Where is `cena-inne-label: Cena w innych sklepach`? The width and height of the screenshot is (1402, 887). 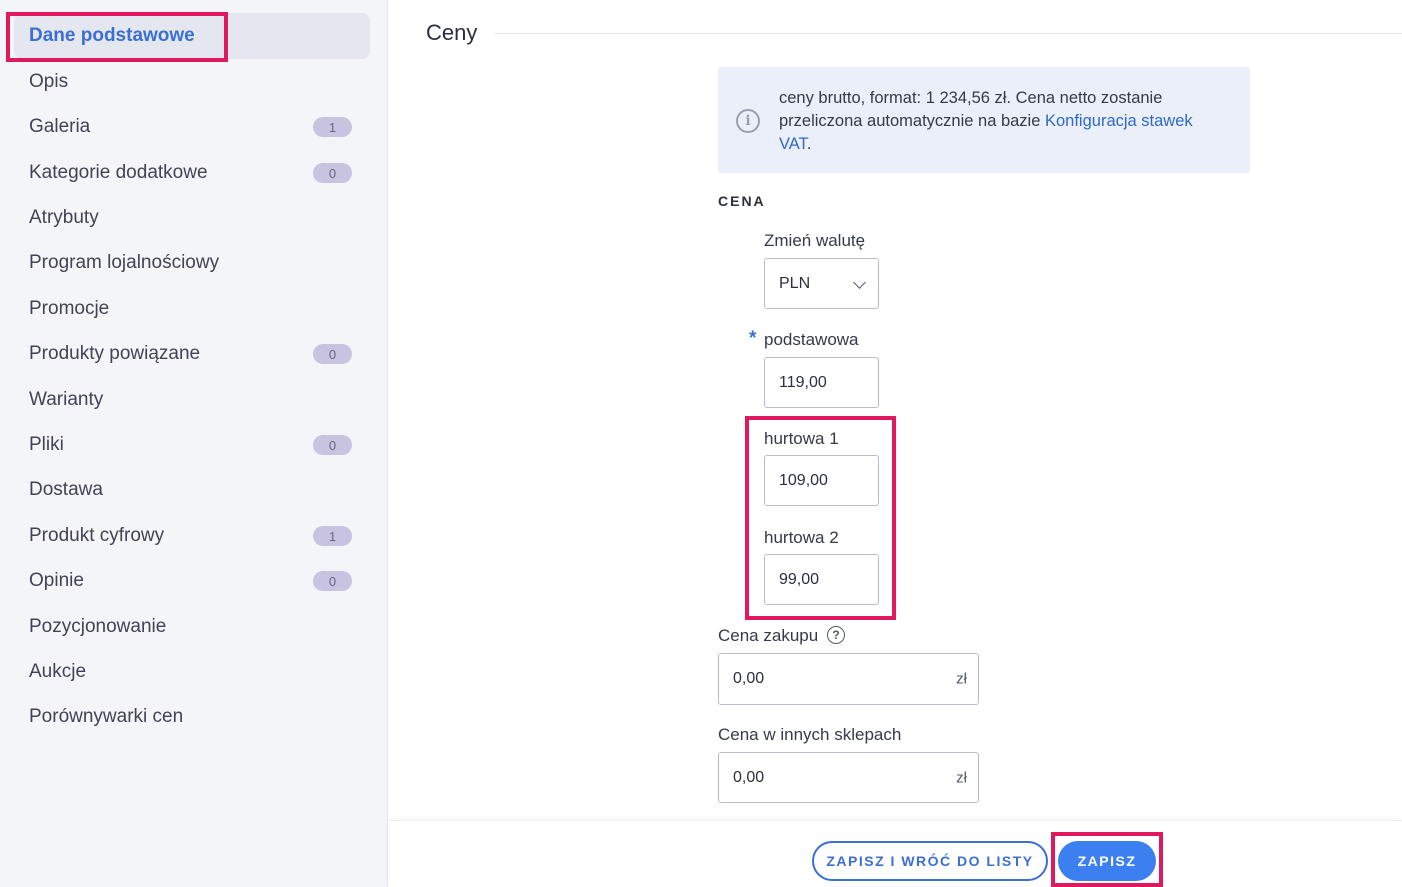 cena-inne-label: Cena w innych sklepach is located at coordinates (810, 734).